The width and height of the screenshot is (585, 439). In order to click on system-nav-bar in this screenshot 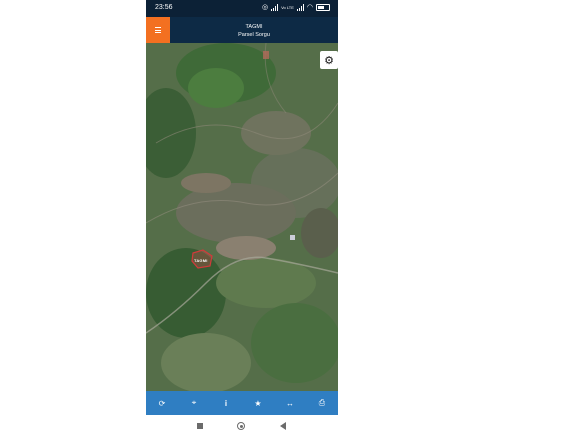, I will do `click(242, 427)`.